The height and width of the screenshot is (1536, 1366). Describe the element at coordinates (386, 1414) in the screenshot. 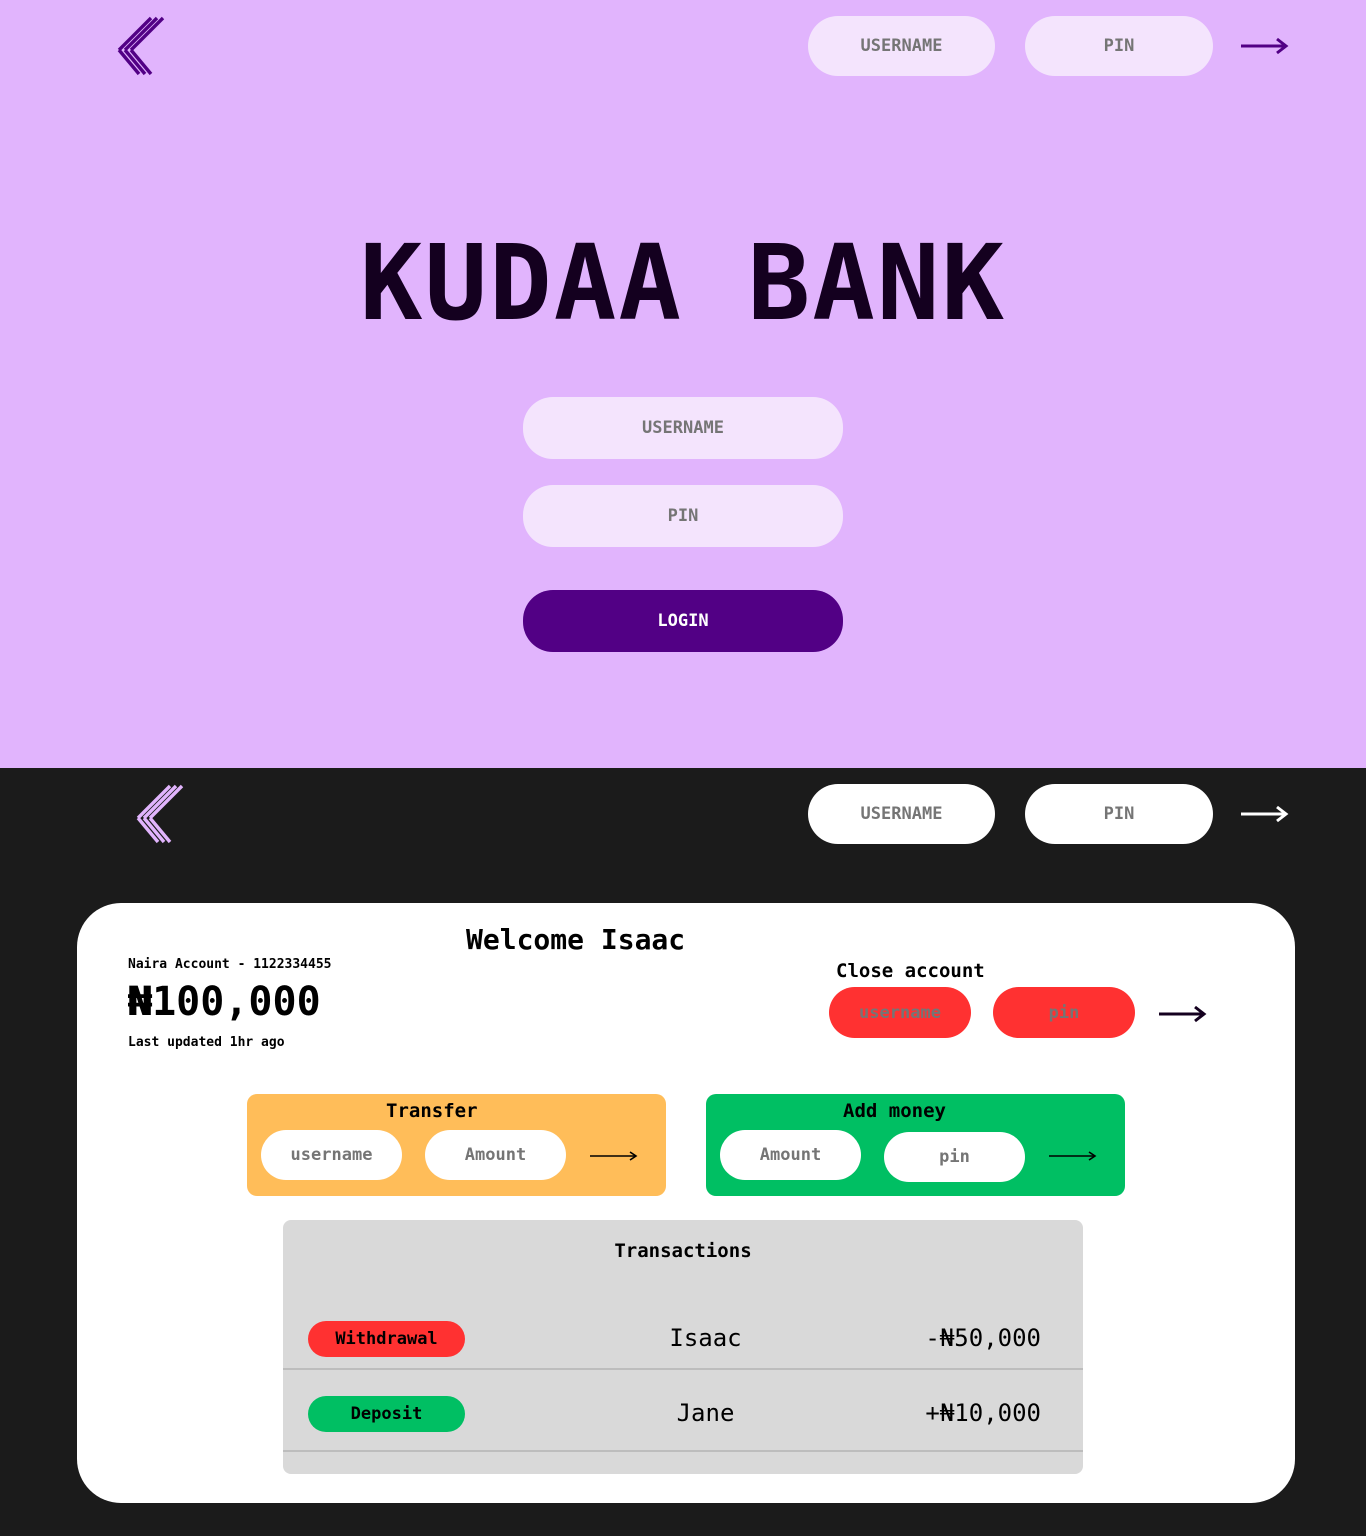

I see `deposit-badge: Deposit` at that location.